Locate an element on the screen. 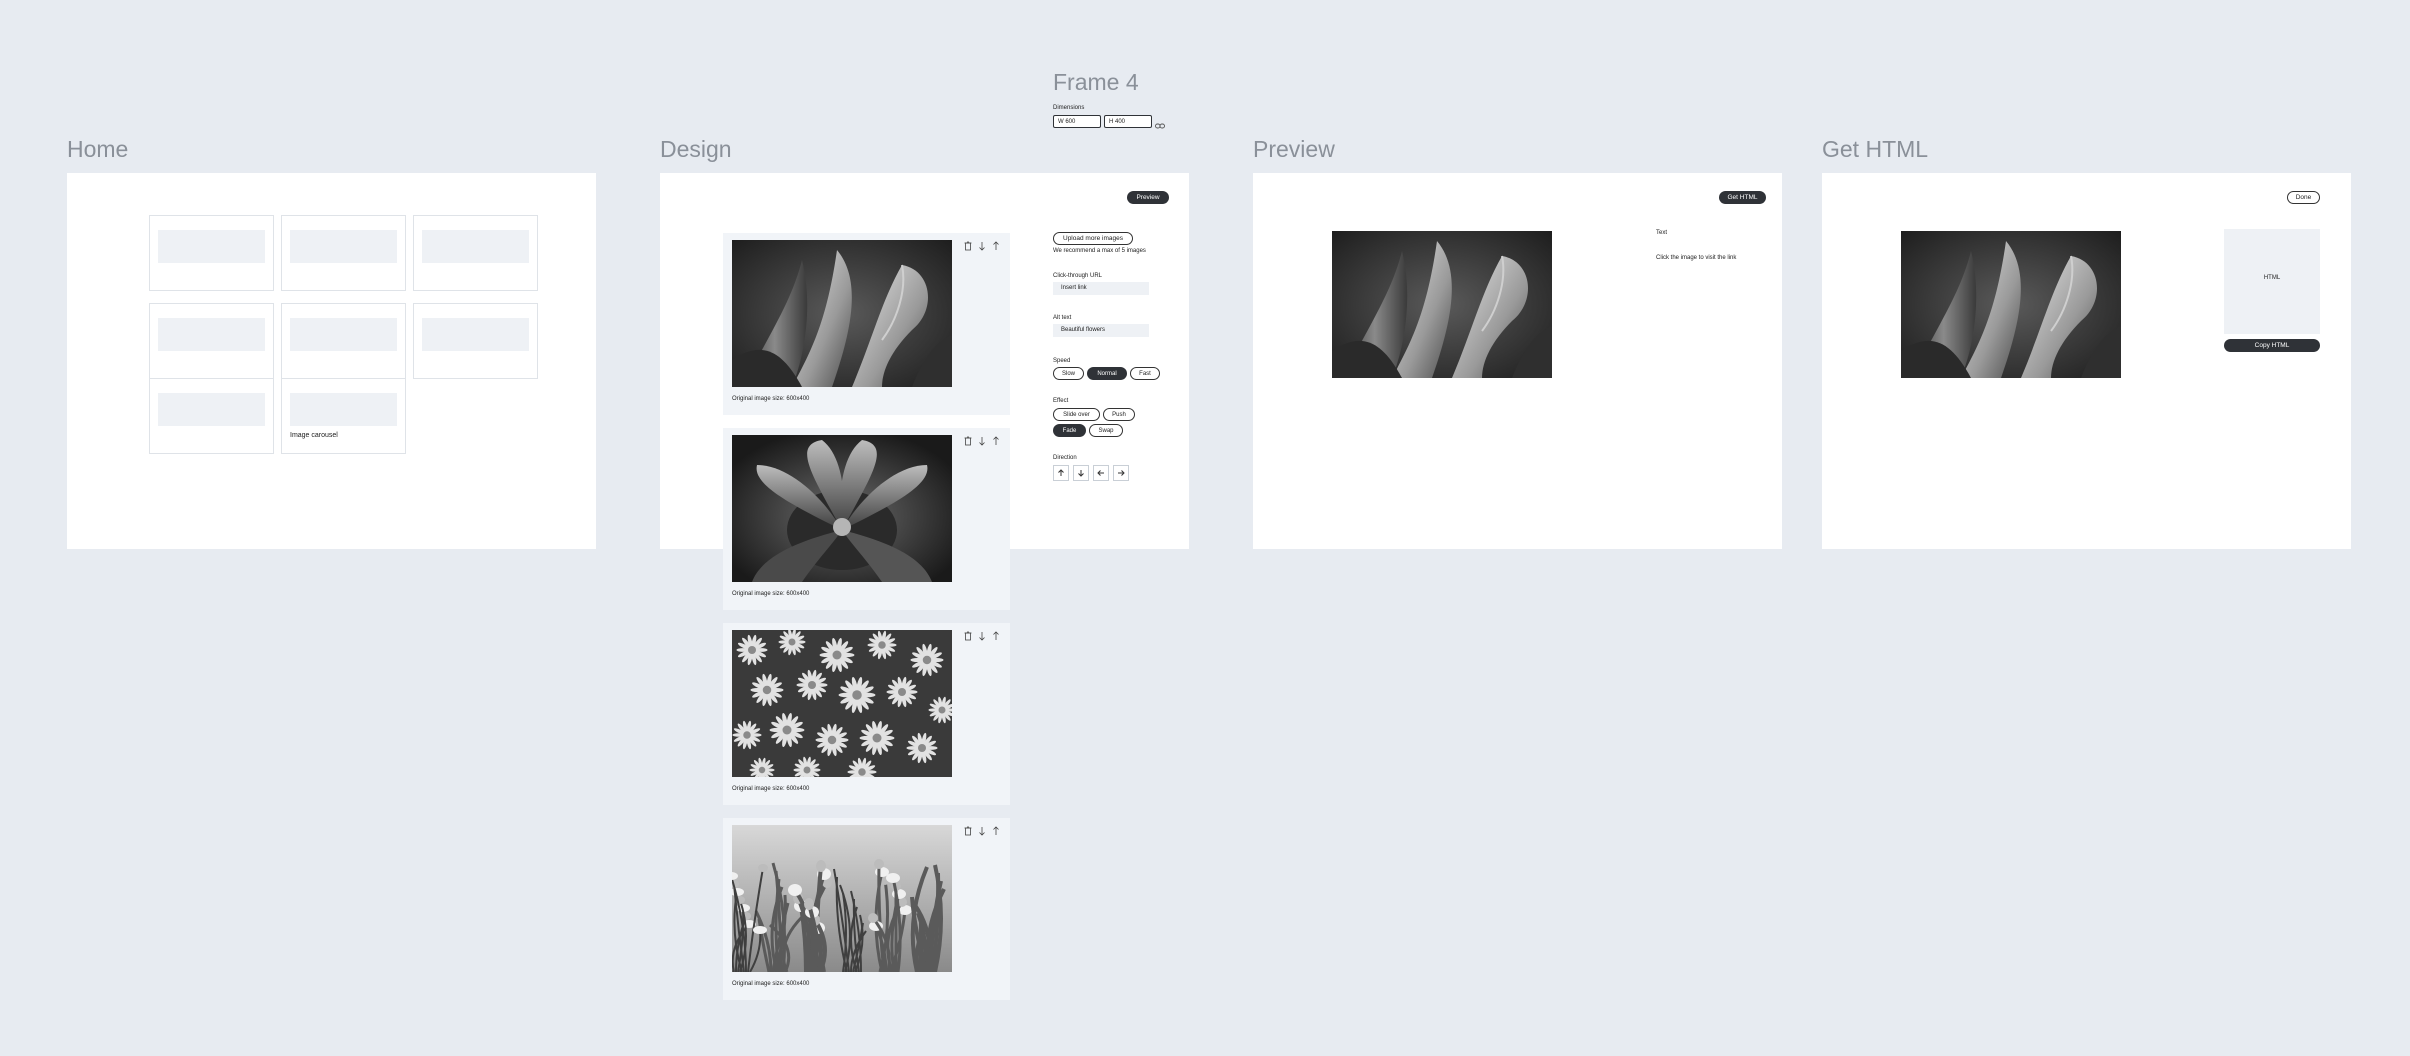 The width and height of the screenshot is (2410, 1056). design-frame-title: Design is located at coordinates (696, 149).